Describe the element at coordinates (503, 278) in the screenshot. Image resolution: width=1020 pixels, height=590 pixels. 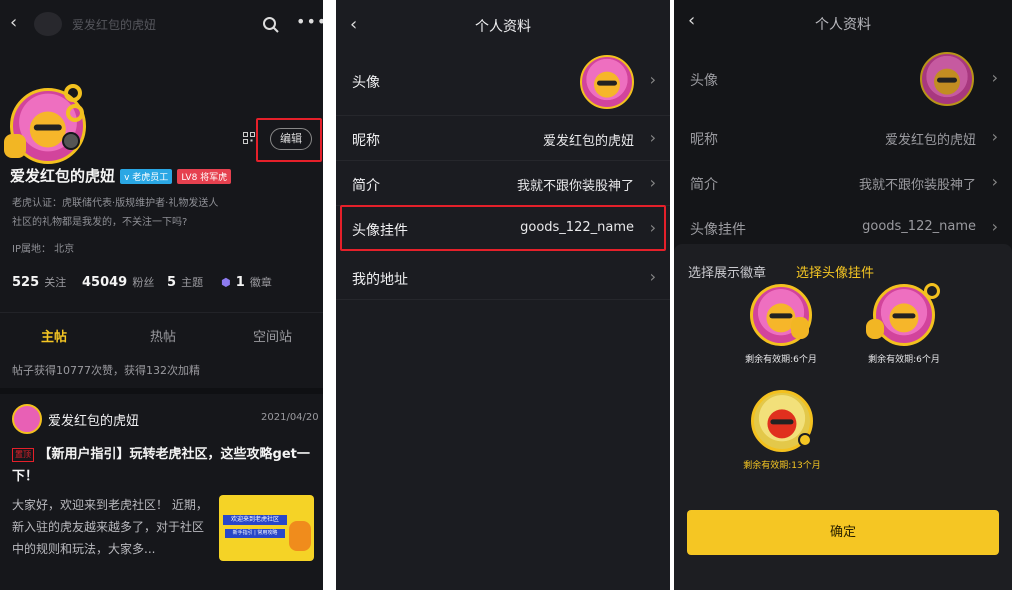
I see `row-address: 我的地址 ›` at that location.